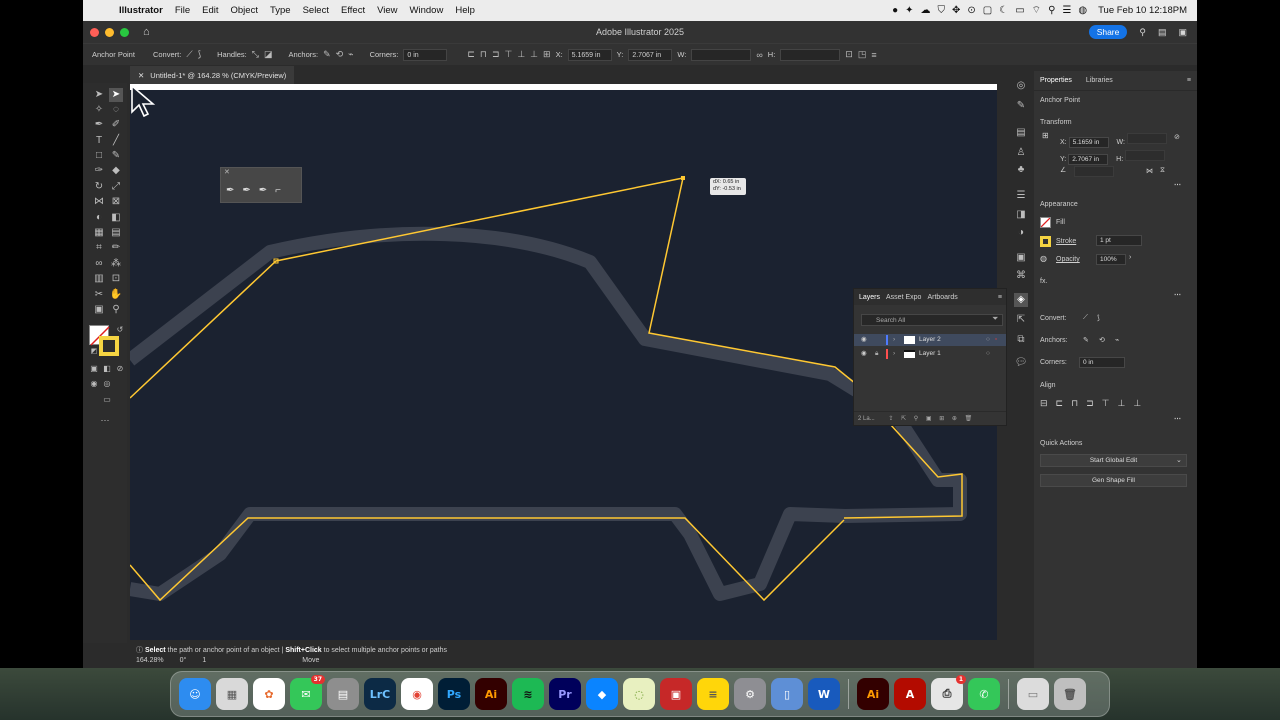 The image size is (1280, 720). What do you see at coordinates (895, 10) in the screenshot?
I see `record-icon: ●` at bounding box center [895, 10].